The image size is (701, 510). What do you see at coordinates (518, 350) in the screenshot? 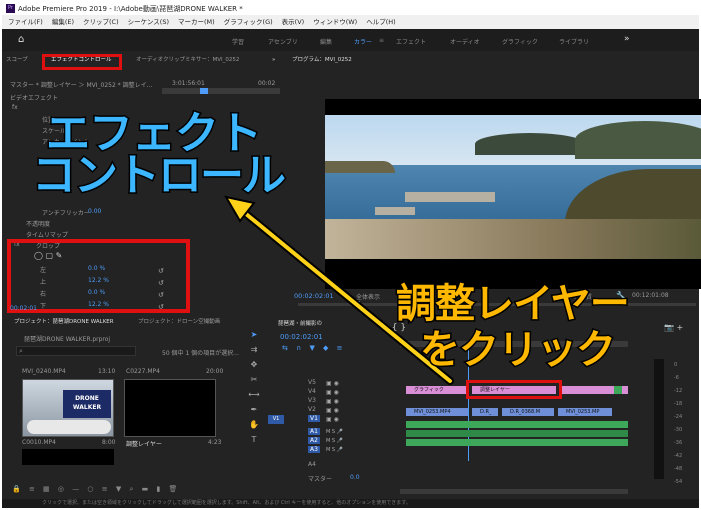
I see `caption-action-line2: をクリック` at bounding box center [518, 350].